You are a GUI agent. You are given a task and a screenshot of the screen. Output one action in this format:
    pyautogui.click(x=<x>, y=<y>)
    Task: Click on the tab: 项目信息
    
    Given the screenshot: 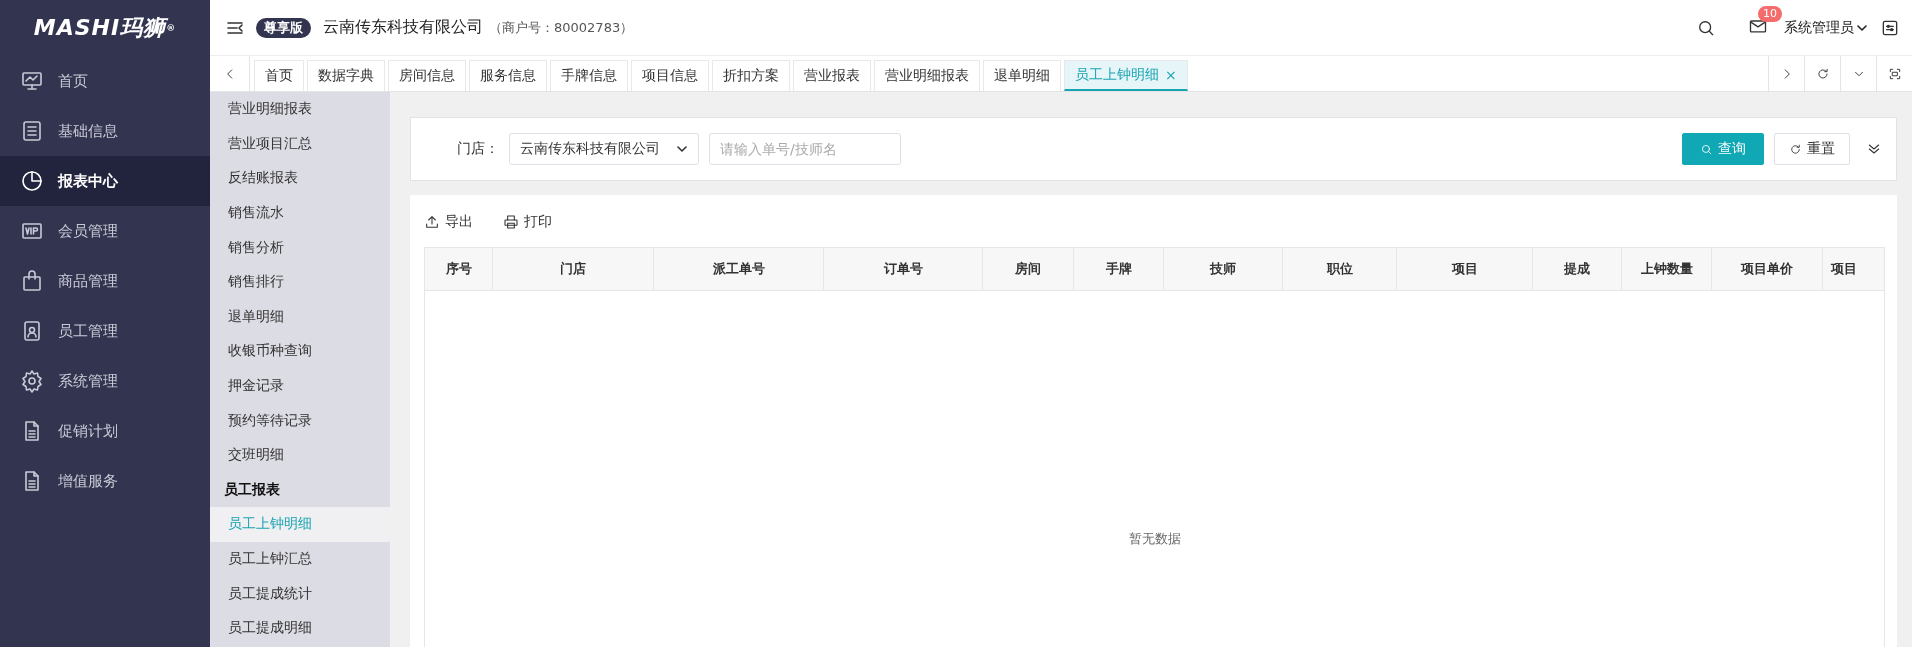 What is the action you would take?
    pyautogui.click(x=670, y=75)
    